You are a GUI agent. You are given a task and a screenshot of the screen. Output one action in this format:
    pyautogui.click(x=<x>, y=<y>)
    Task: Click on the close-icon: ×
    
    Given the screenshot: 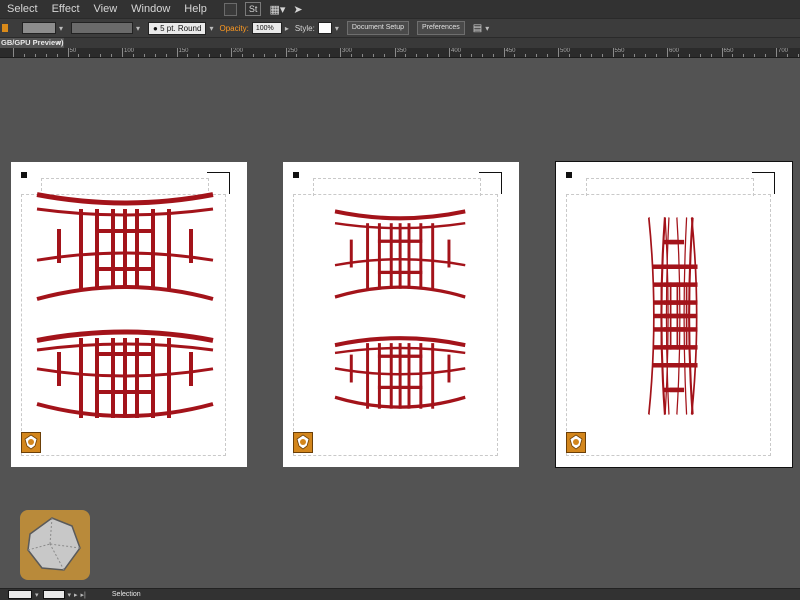 What is the action you would take?
    pyautogui.click(x=59, y=43)
    